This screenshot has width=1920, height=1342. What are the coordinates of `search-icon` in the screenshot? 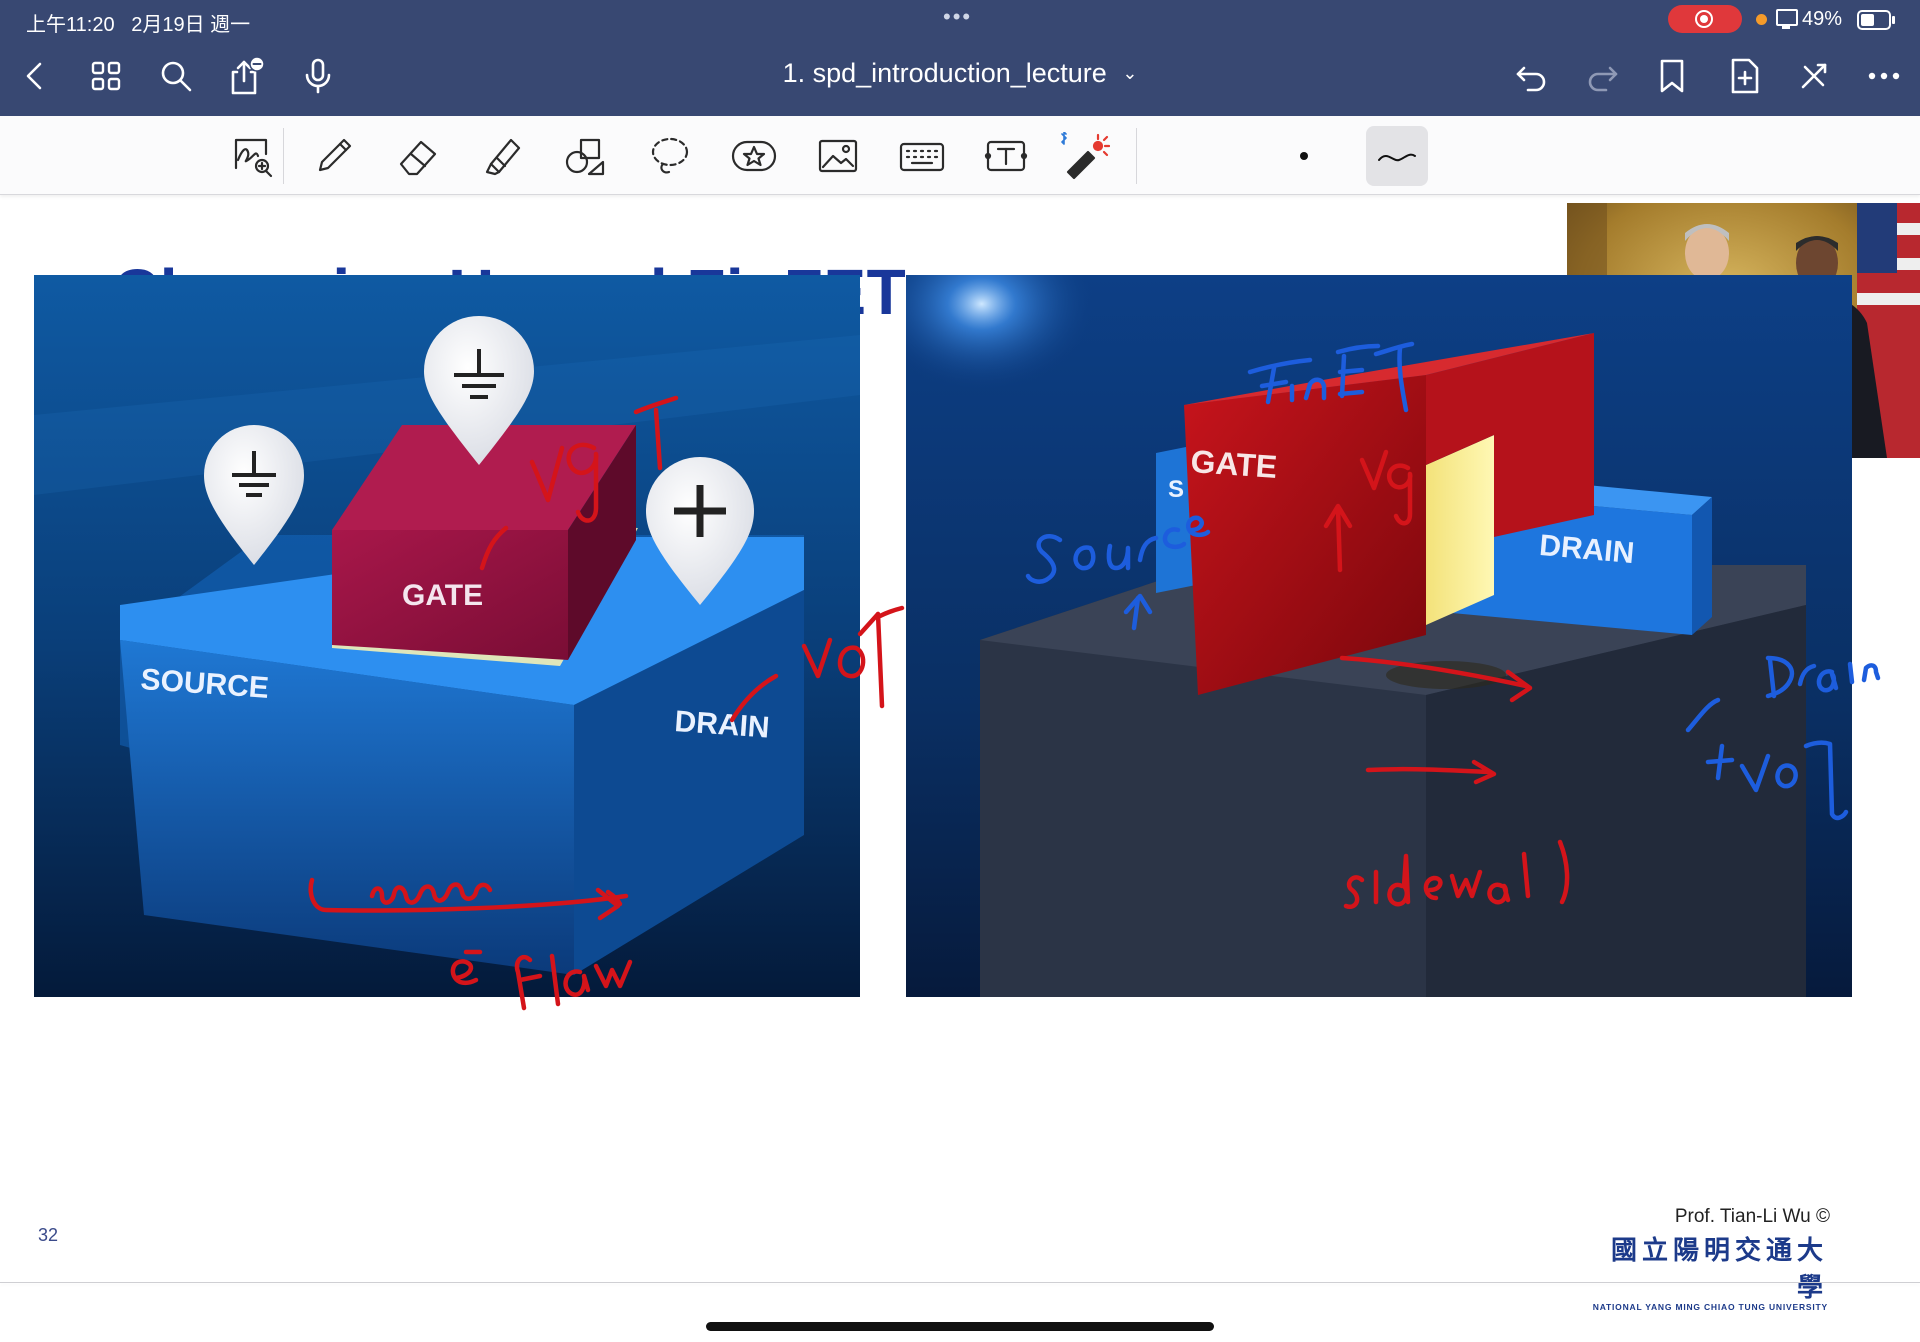 It's located at (176, 76).